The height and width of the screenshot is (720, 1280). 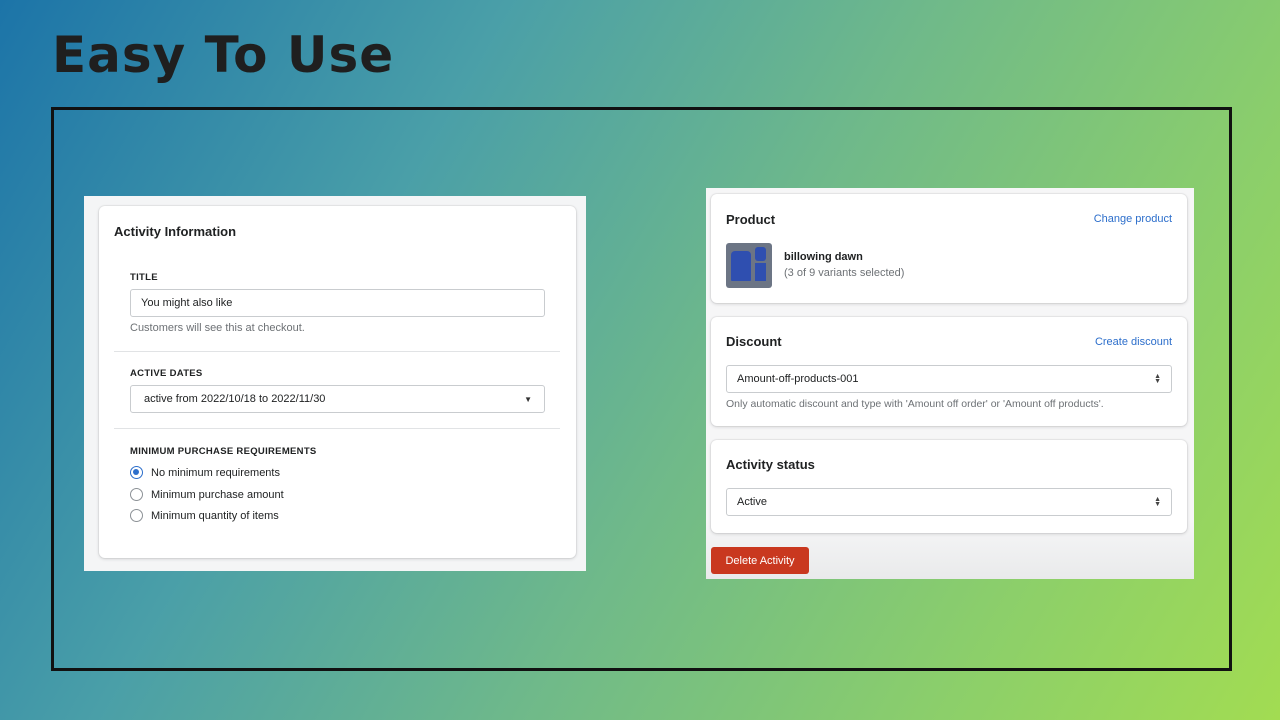 I want to click on card-heading: Activity Information, so click(x=175, y=231).